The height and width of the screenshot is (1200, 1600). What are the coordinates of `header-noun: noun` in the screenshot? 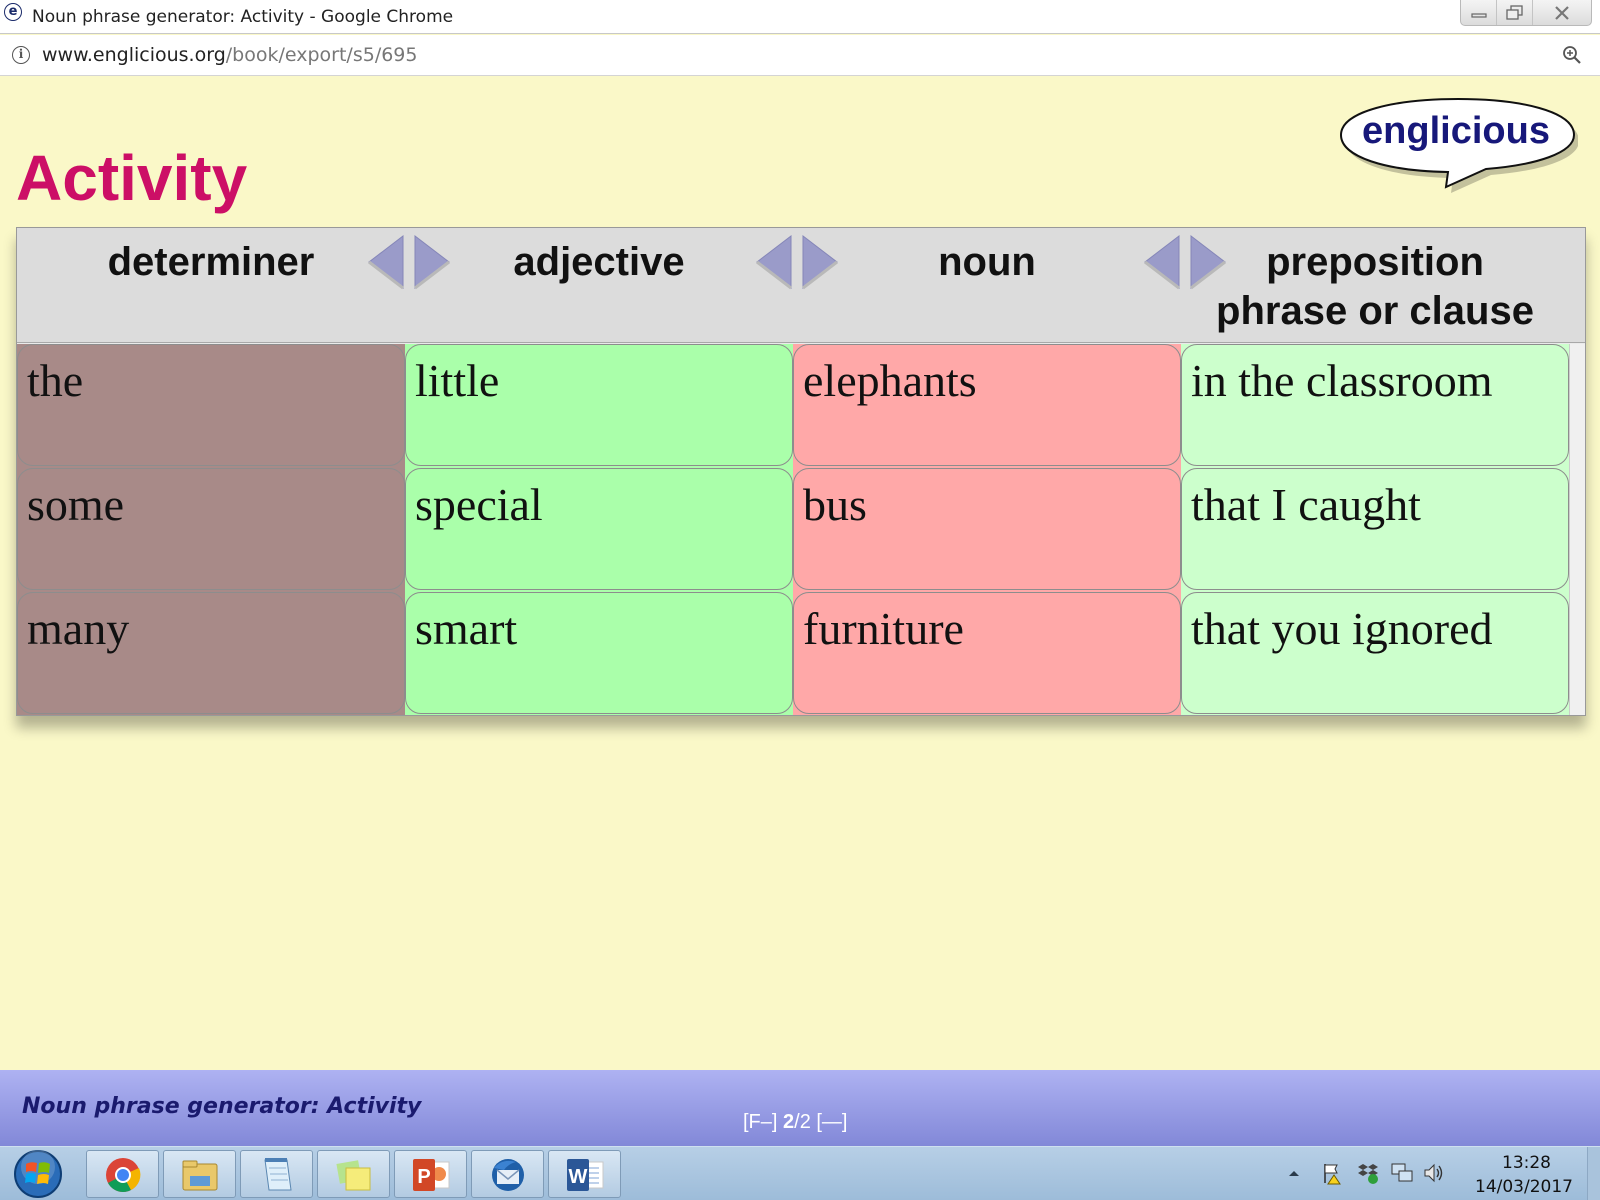 It's located at (987, 262).